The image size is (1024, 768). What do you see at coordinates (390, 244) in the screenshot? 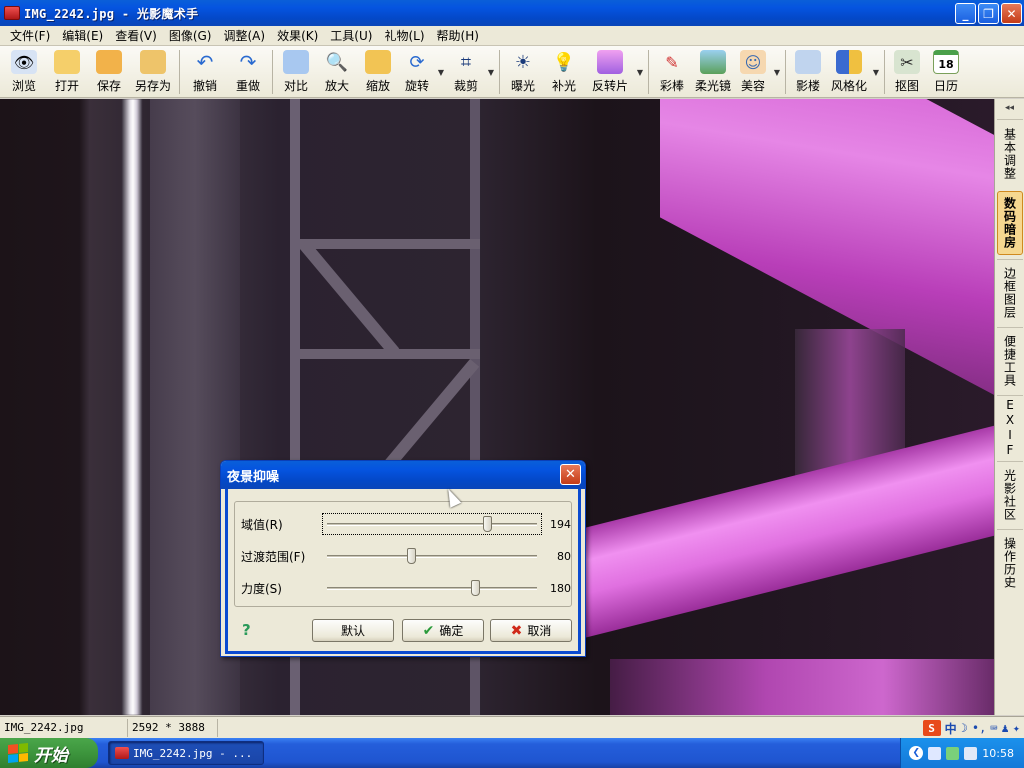
I see `photo-tower-beam` at bounding box center [390, 244].